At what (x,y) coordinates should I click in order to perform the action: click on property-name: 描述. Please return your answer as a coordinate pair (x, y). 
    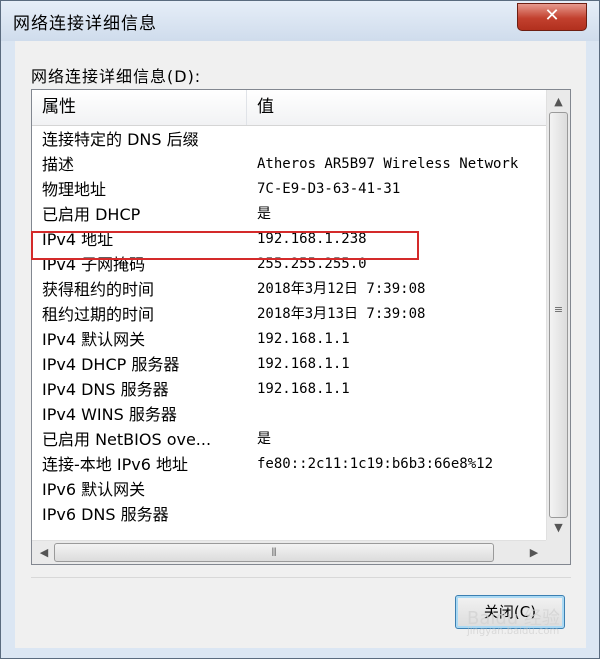
    Looking at the image, I should click on (58, 164).